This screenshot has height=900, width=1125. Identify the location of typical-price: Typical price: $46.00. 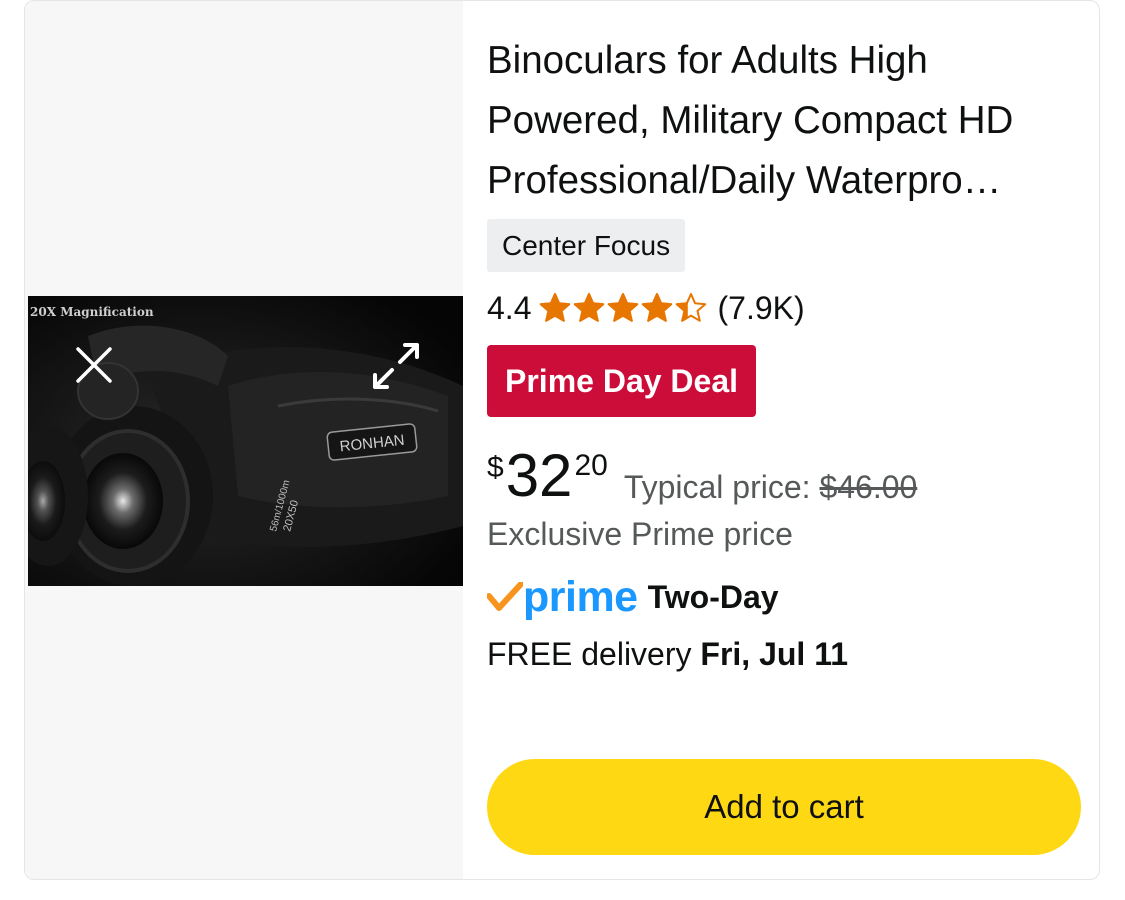
(771, 487).